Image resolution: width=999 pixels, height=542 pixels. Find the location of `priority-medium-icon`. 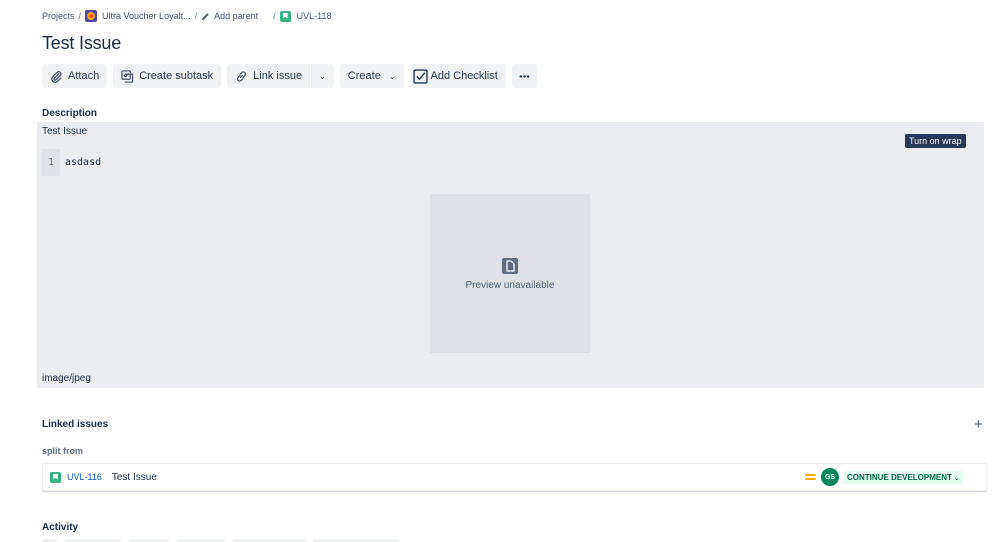

priority-medium-icon is located at coordinates (810, 477).